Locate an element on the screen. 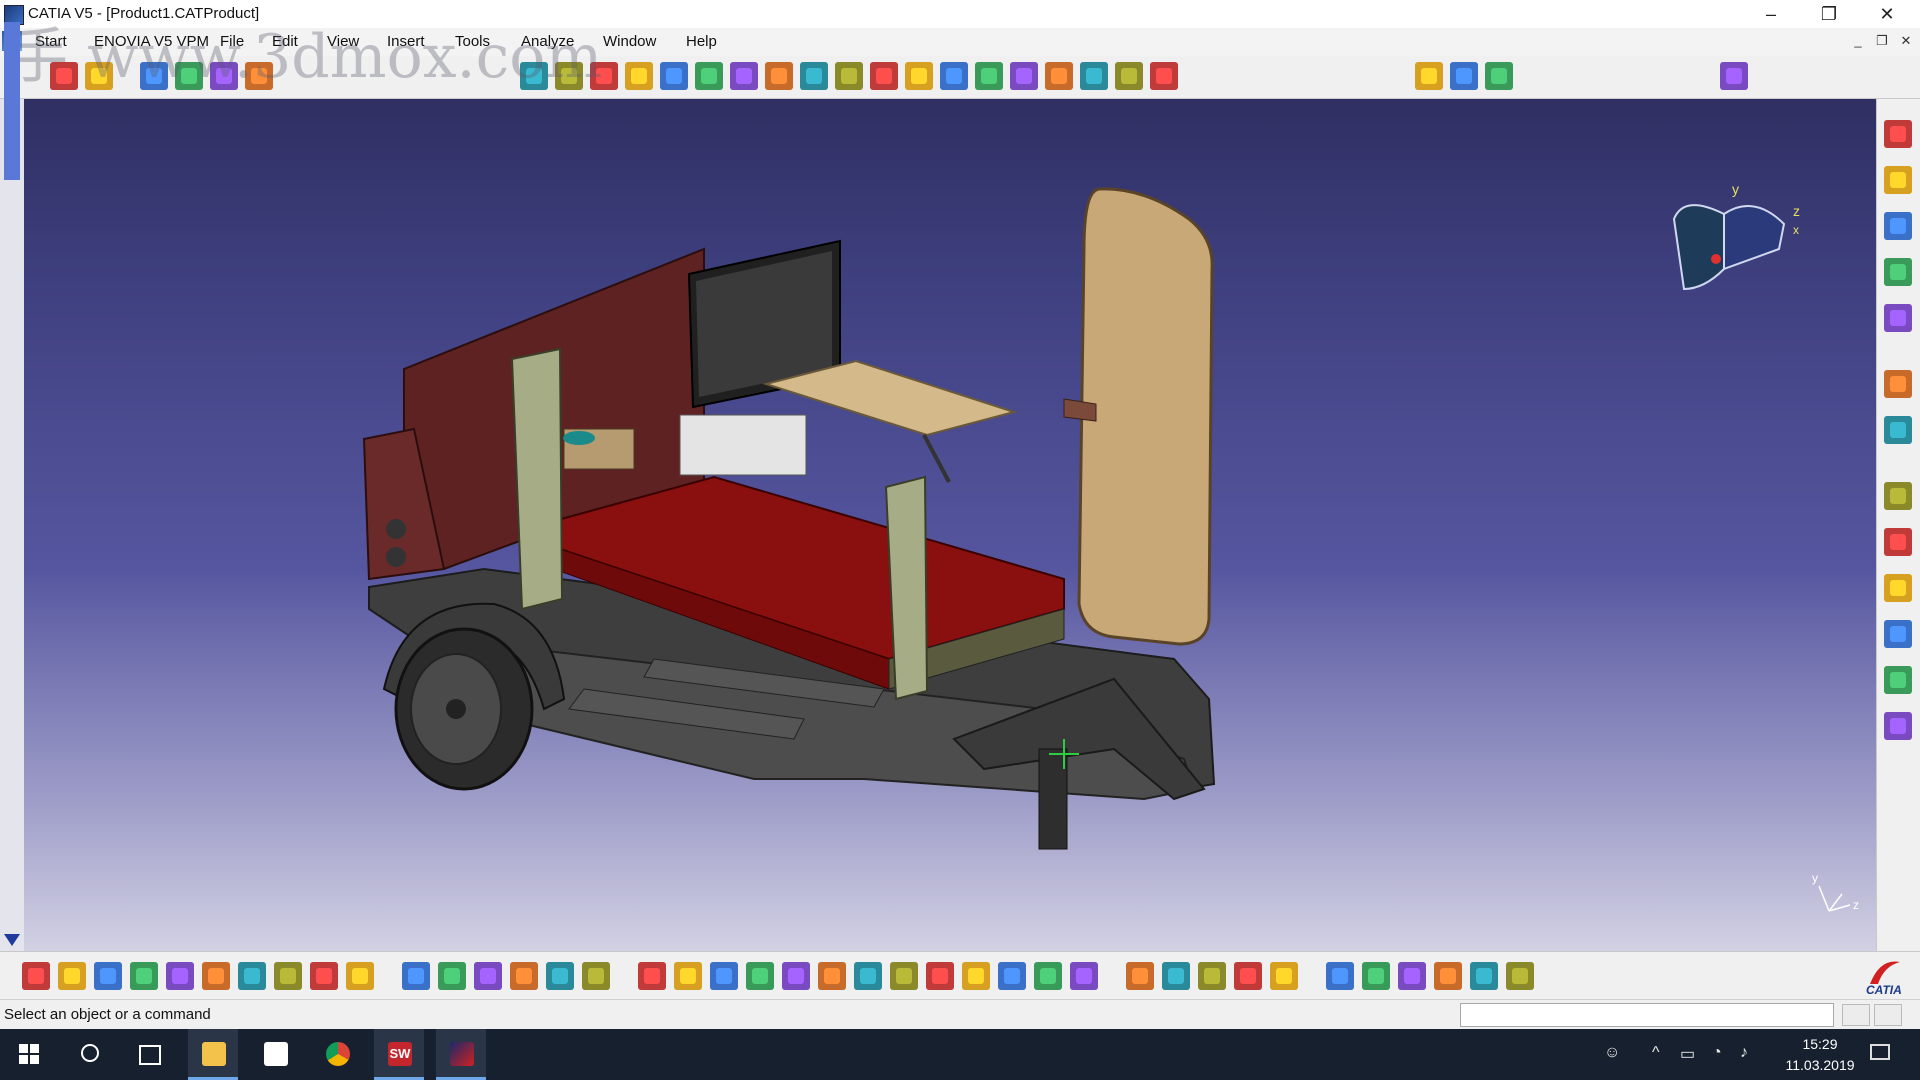  menu-analyze: Analyze is located at coordinates (547, 41).